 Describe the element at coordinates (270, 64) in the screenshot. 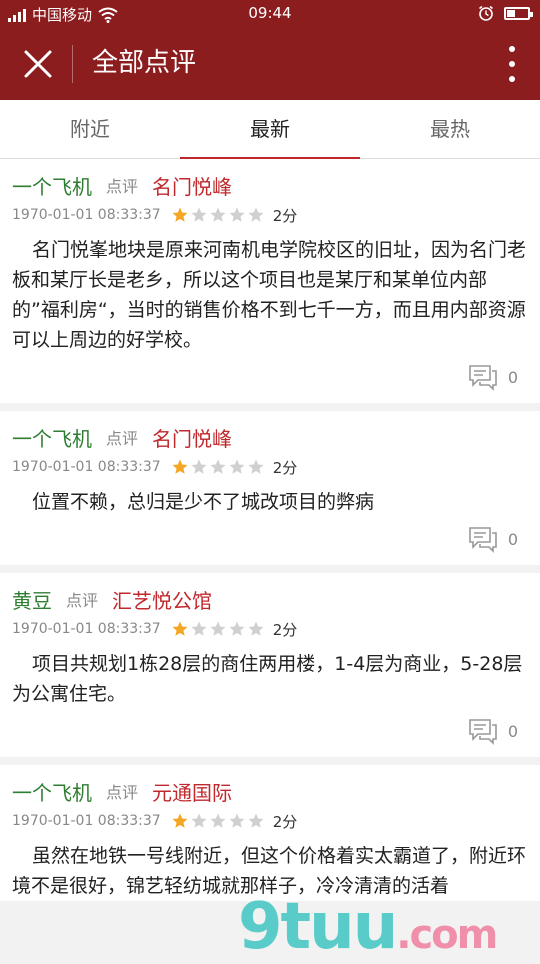

I see `app-bar: 全部点评` at that location.